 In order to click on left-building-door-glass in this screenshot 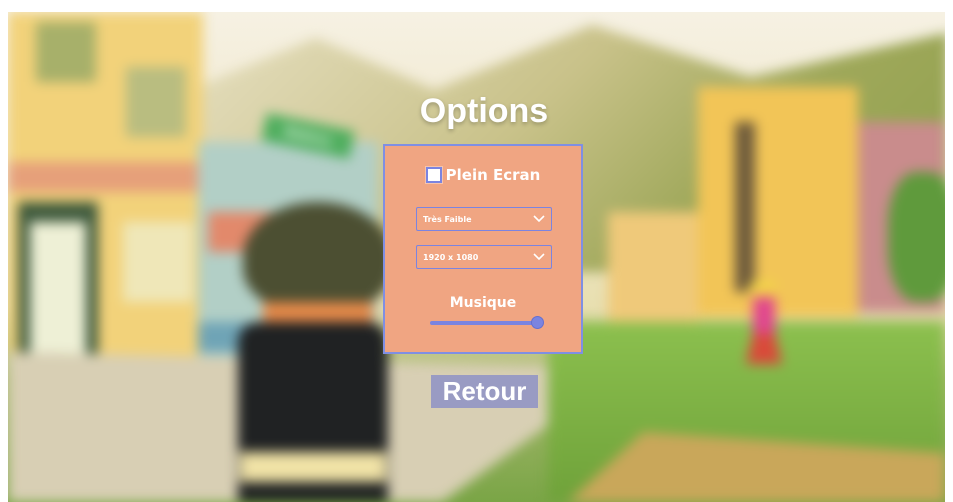, I will do `click(58, 292)`.